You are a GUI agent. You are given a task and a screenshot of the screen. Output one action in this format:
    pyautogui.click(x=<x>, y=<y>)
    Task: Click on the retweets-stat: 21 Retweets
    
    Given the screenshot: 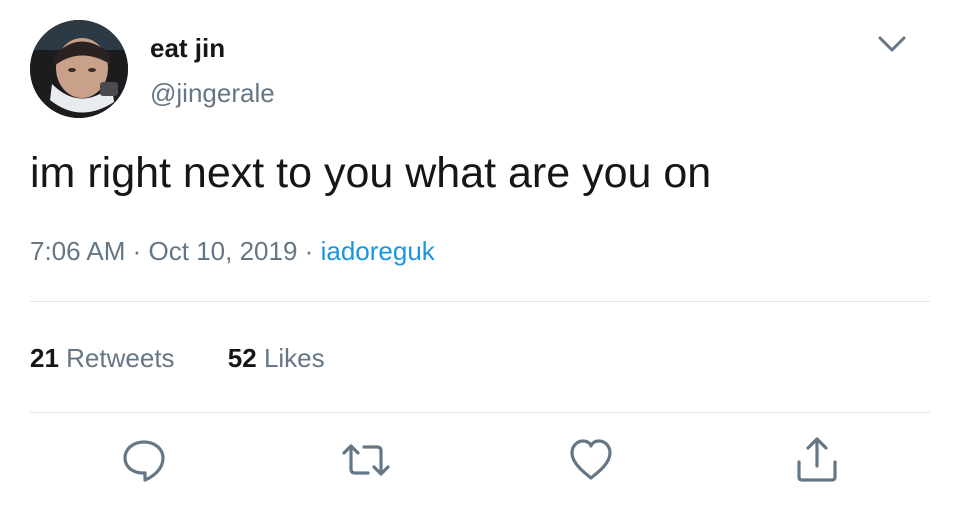 What is the action you would take?
    pyautogui.click(x=102, y=358)
    